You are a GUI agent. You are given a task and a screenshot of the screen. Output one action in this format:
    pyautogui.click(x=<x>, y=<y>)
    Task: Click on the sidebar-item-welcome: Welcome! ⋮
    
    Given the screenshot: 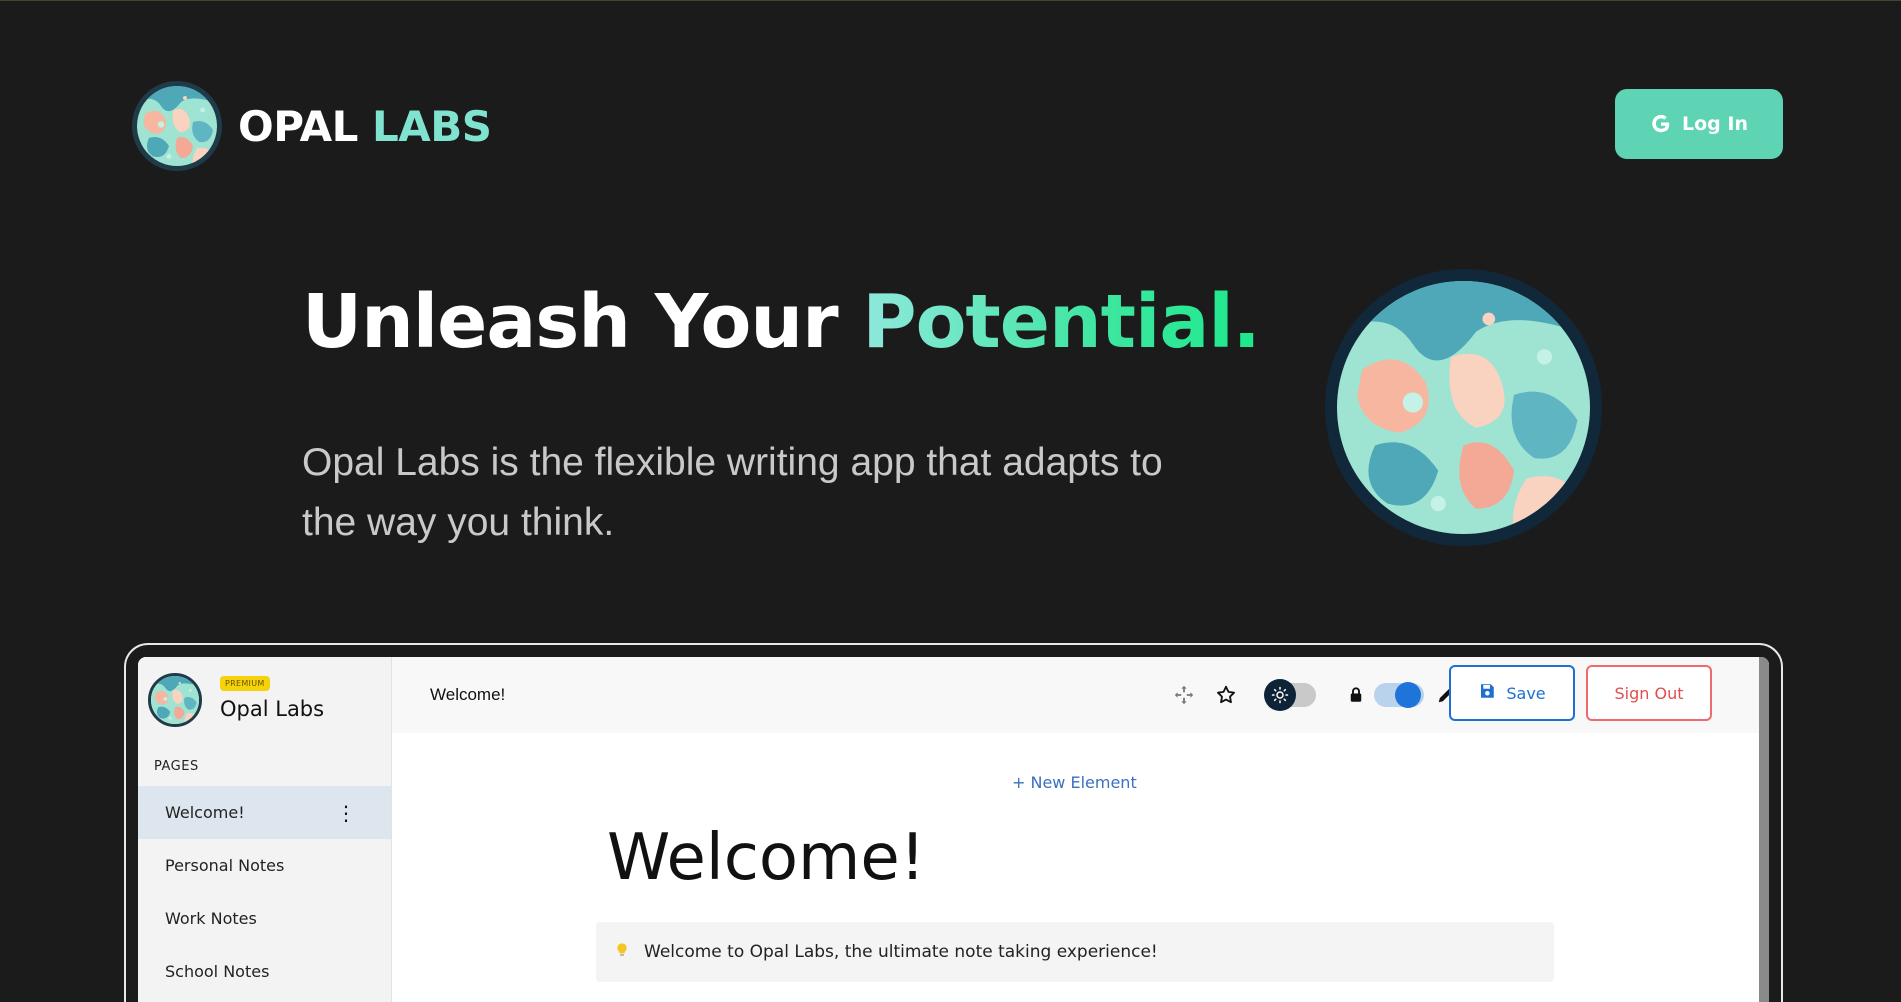 What is the action you would take?
    pyautogui.click(x=264, y=812)
    